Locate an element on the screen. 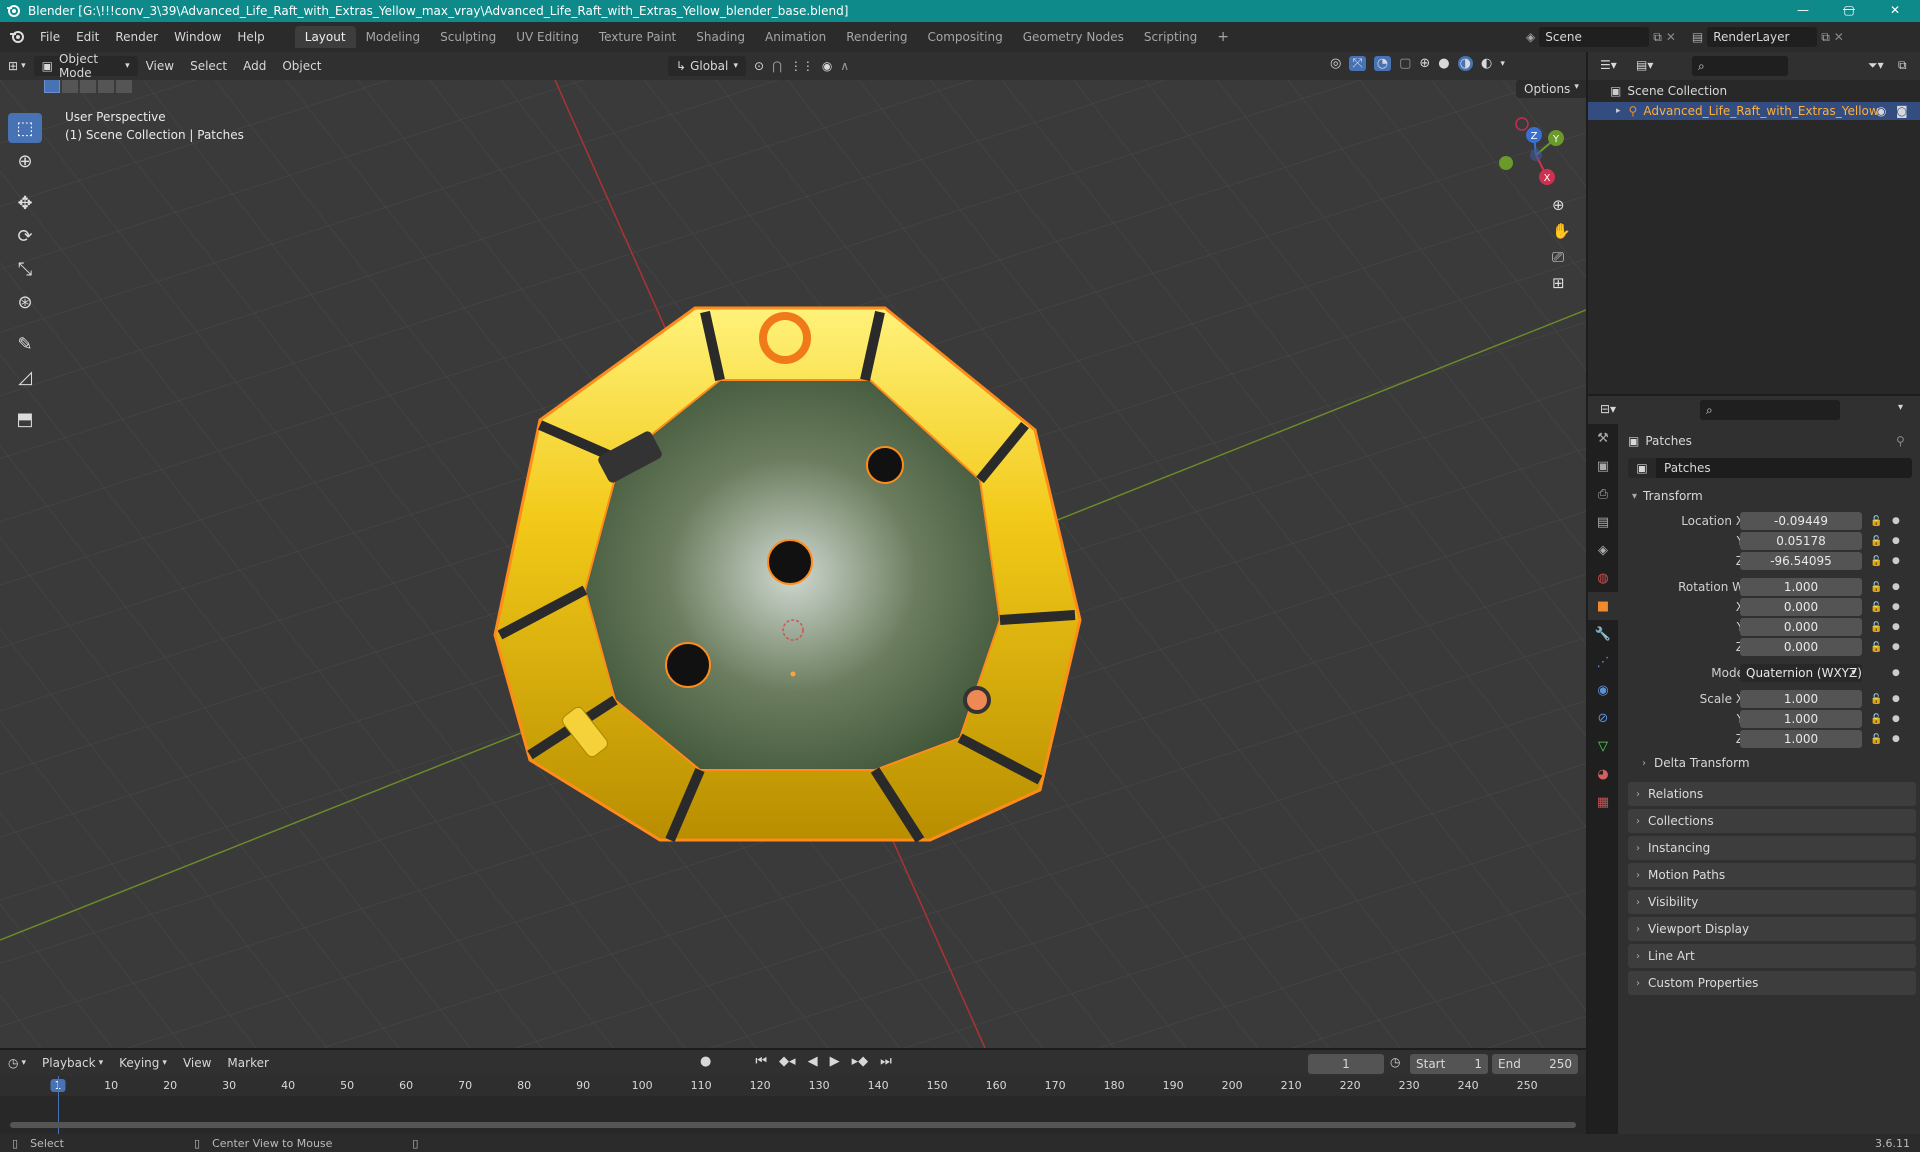 Image resolution: width=1920 pixels, height=1152 pixels. transform-tool: ⊛ is located at coordinates (25, 302).